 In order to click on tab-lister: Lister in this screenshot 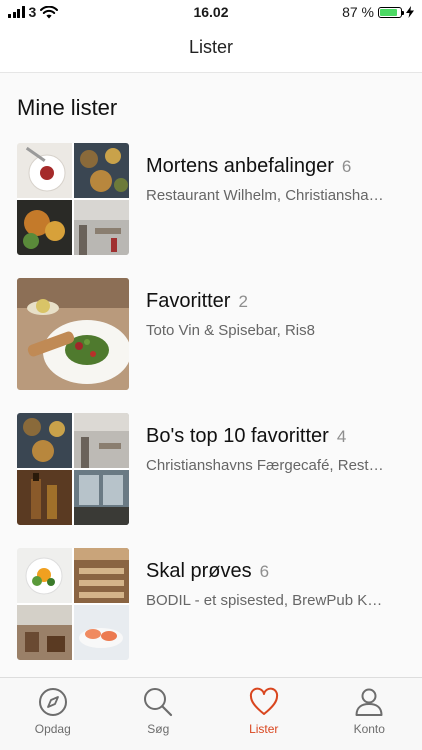, I will do `click(264, 714)`.